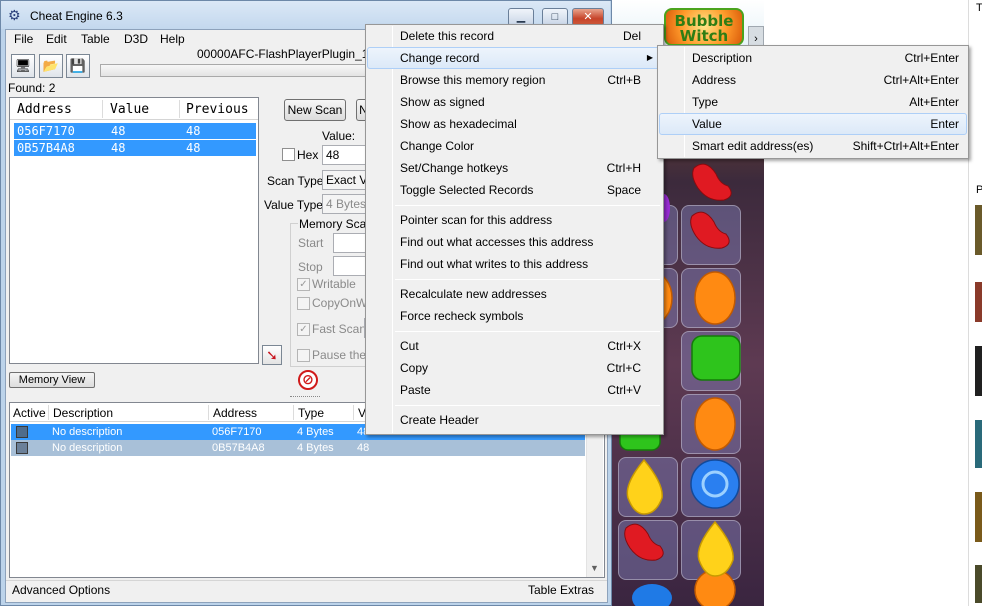  Describe the element at coordinates (272, 355) in the screenshot. I see `add-to-list-arrow-icon: ➘` at that location.